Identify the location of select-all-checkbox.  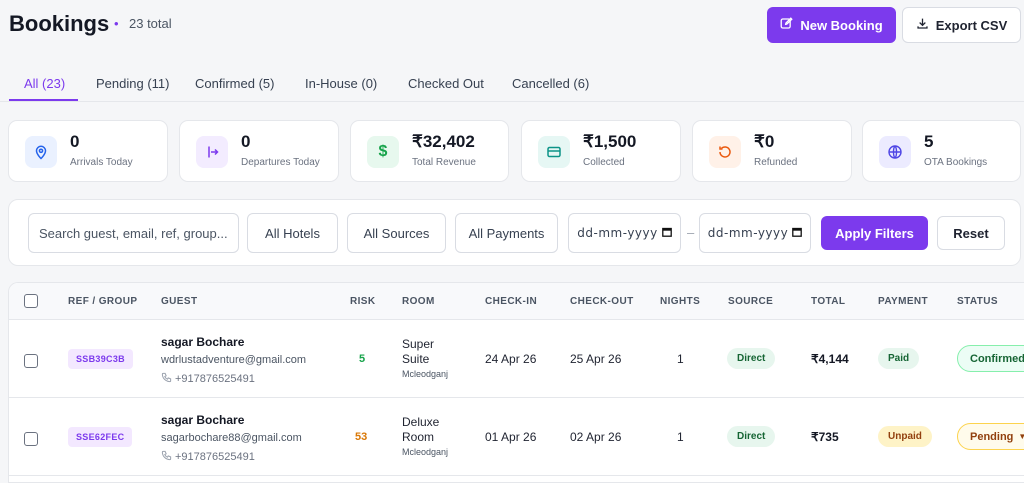
(31, 301).